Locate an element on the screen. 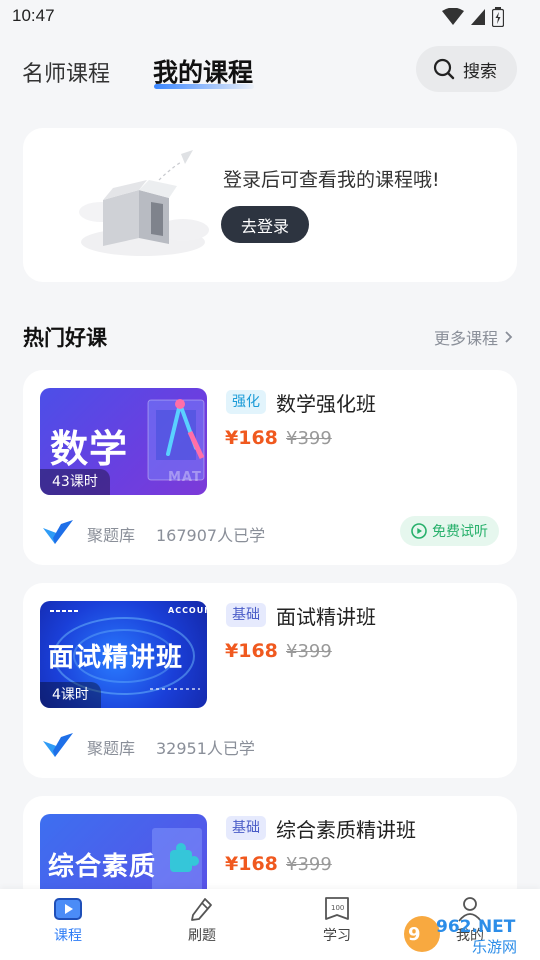  pencil-icon is located at coordinates (201, 909).